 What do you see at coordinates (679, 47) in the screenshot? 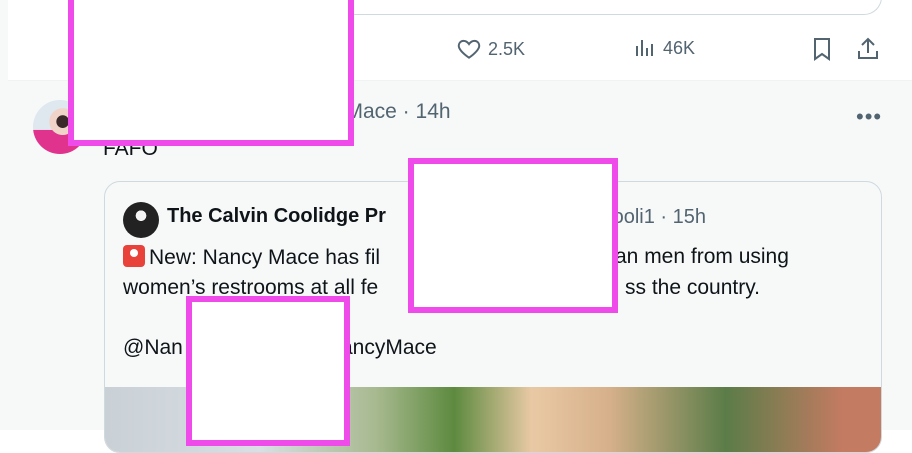
I see `views-count: 46K` at bounding box center [679, 47].